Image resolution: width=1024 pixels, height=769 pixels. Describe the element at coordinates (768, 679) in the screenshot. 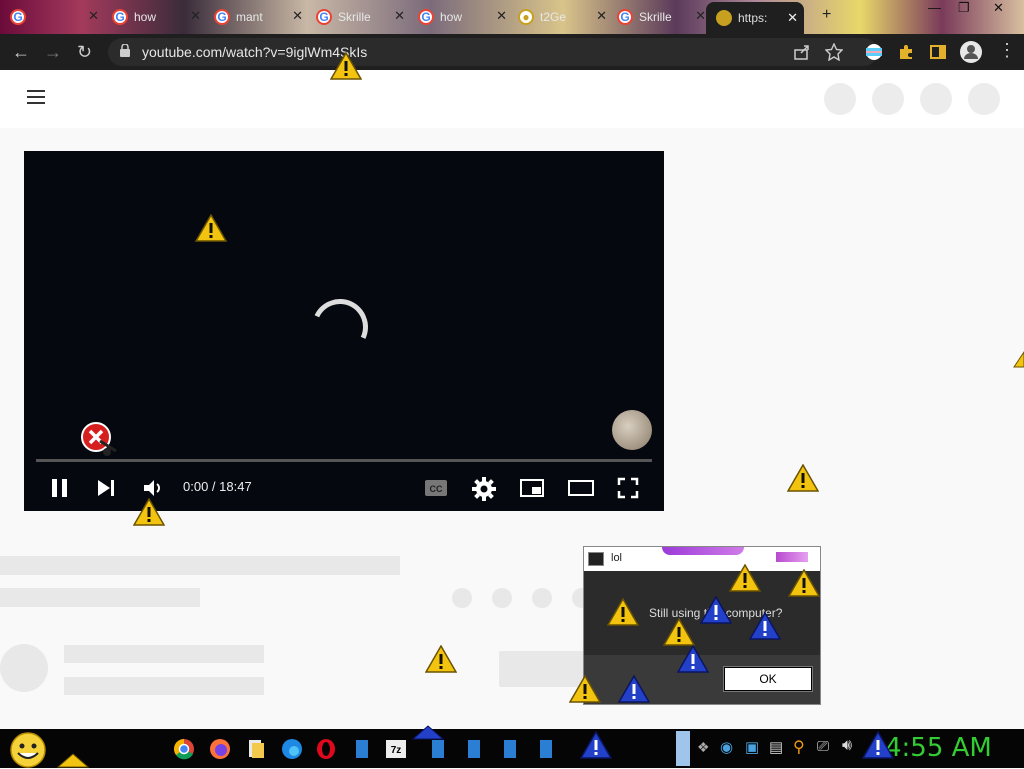

I see `ok-button: OK` at that location.